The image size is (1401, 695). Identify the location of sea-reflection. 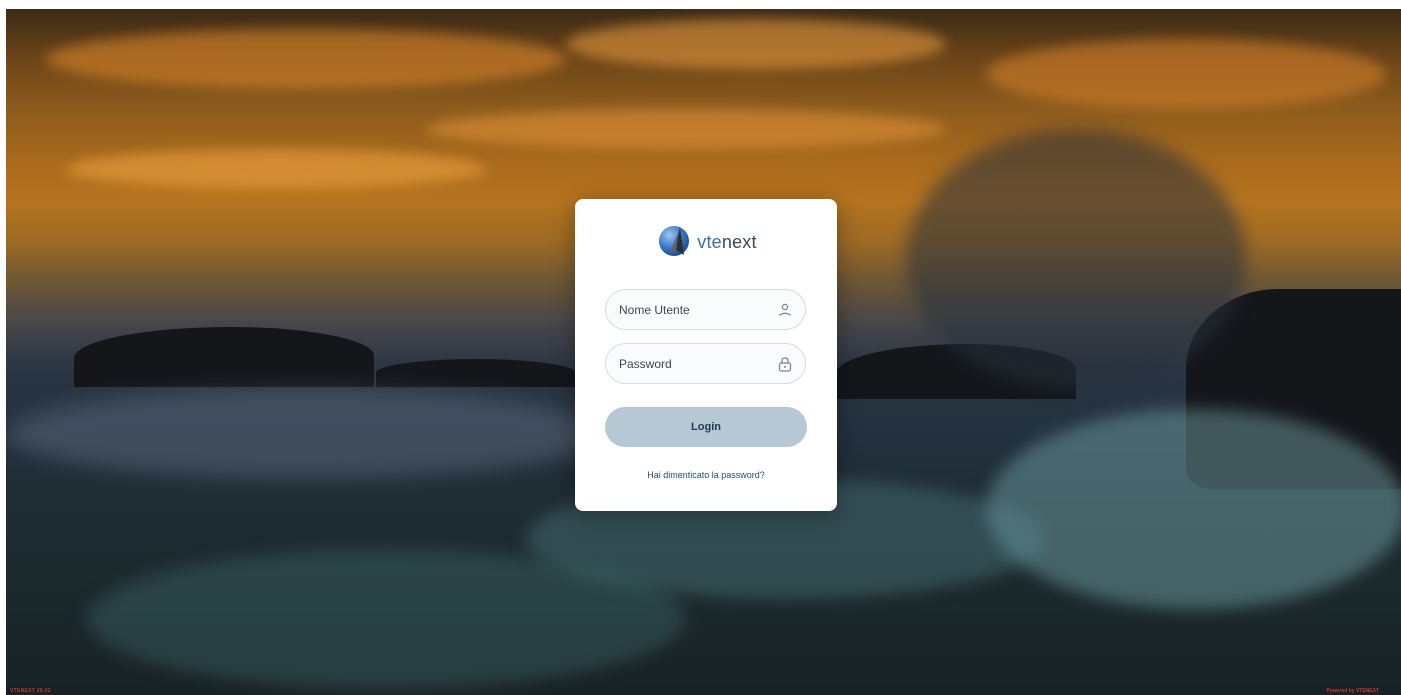
(306, 434).